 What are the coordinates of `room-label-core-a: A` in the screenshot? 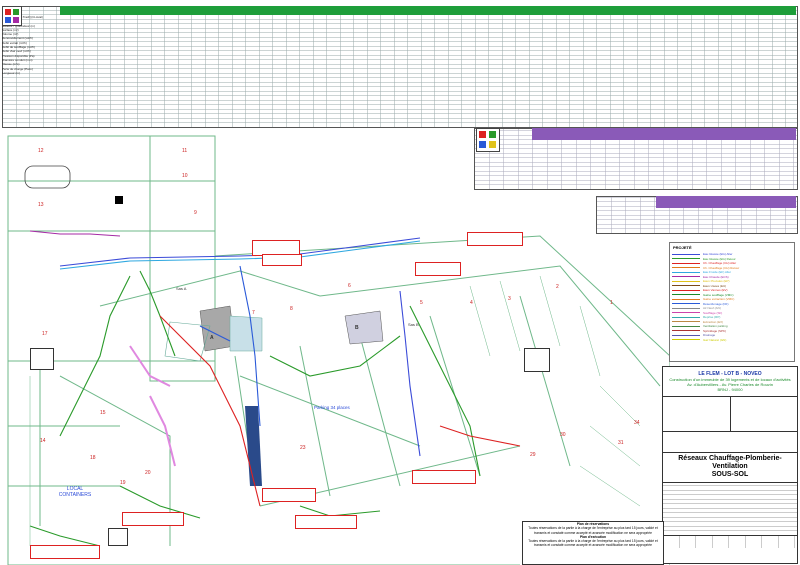 It's located at (212, 338).